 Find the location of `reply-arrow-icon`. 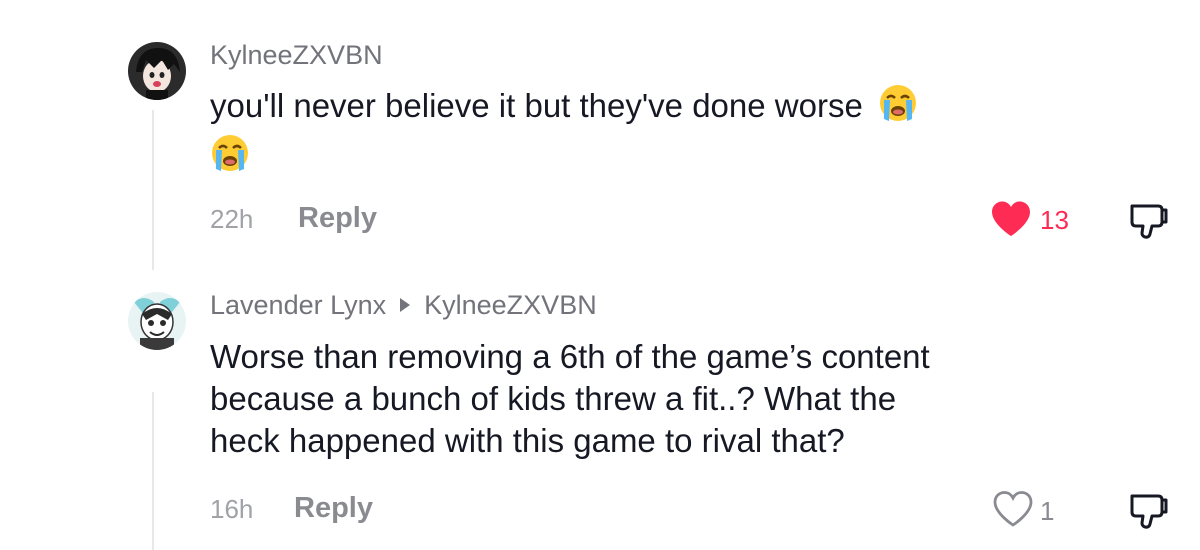

reply-arrow-icon is located at coordinates (405, 305).